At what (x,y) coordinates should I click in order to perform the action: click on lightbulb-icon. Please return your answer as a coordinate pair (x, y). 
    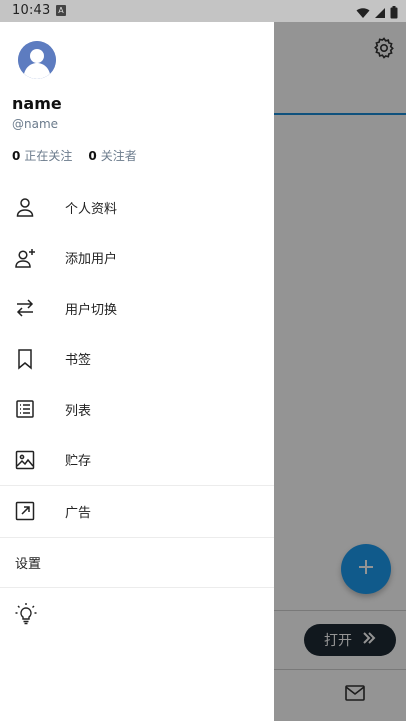
    Looking at the image, I should click on (26, 614).